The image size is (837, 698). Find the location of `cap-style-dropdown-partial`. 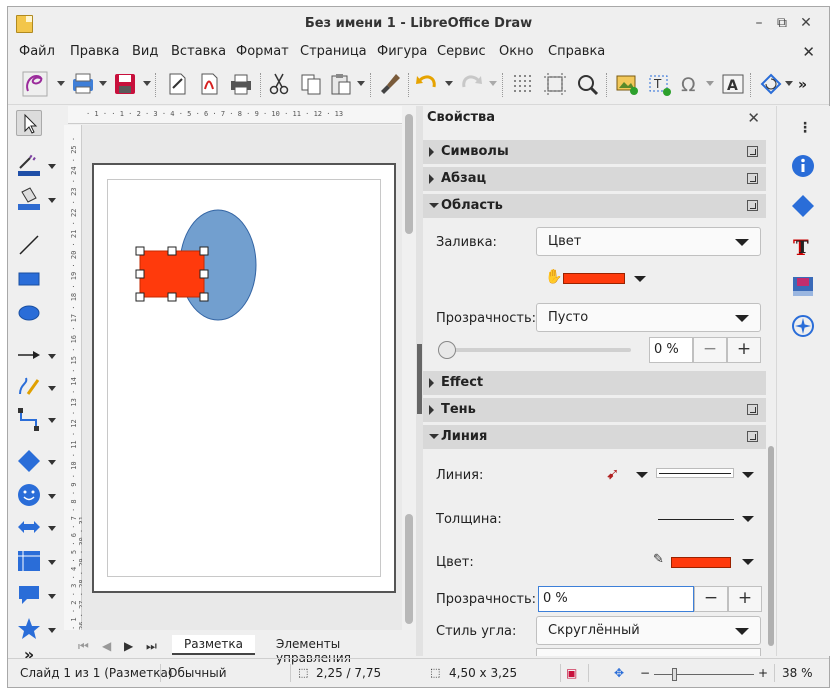

cap-style-dropdown-partial is located at coordinates (648, 652).